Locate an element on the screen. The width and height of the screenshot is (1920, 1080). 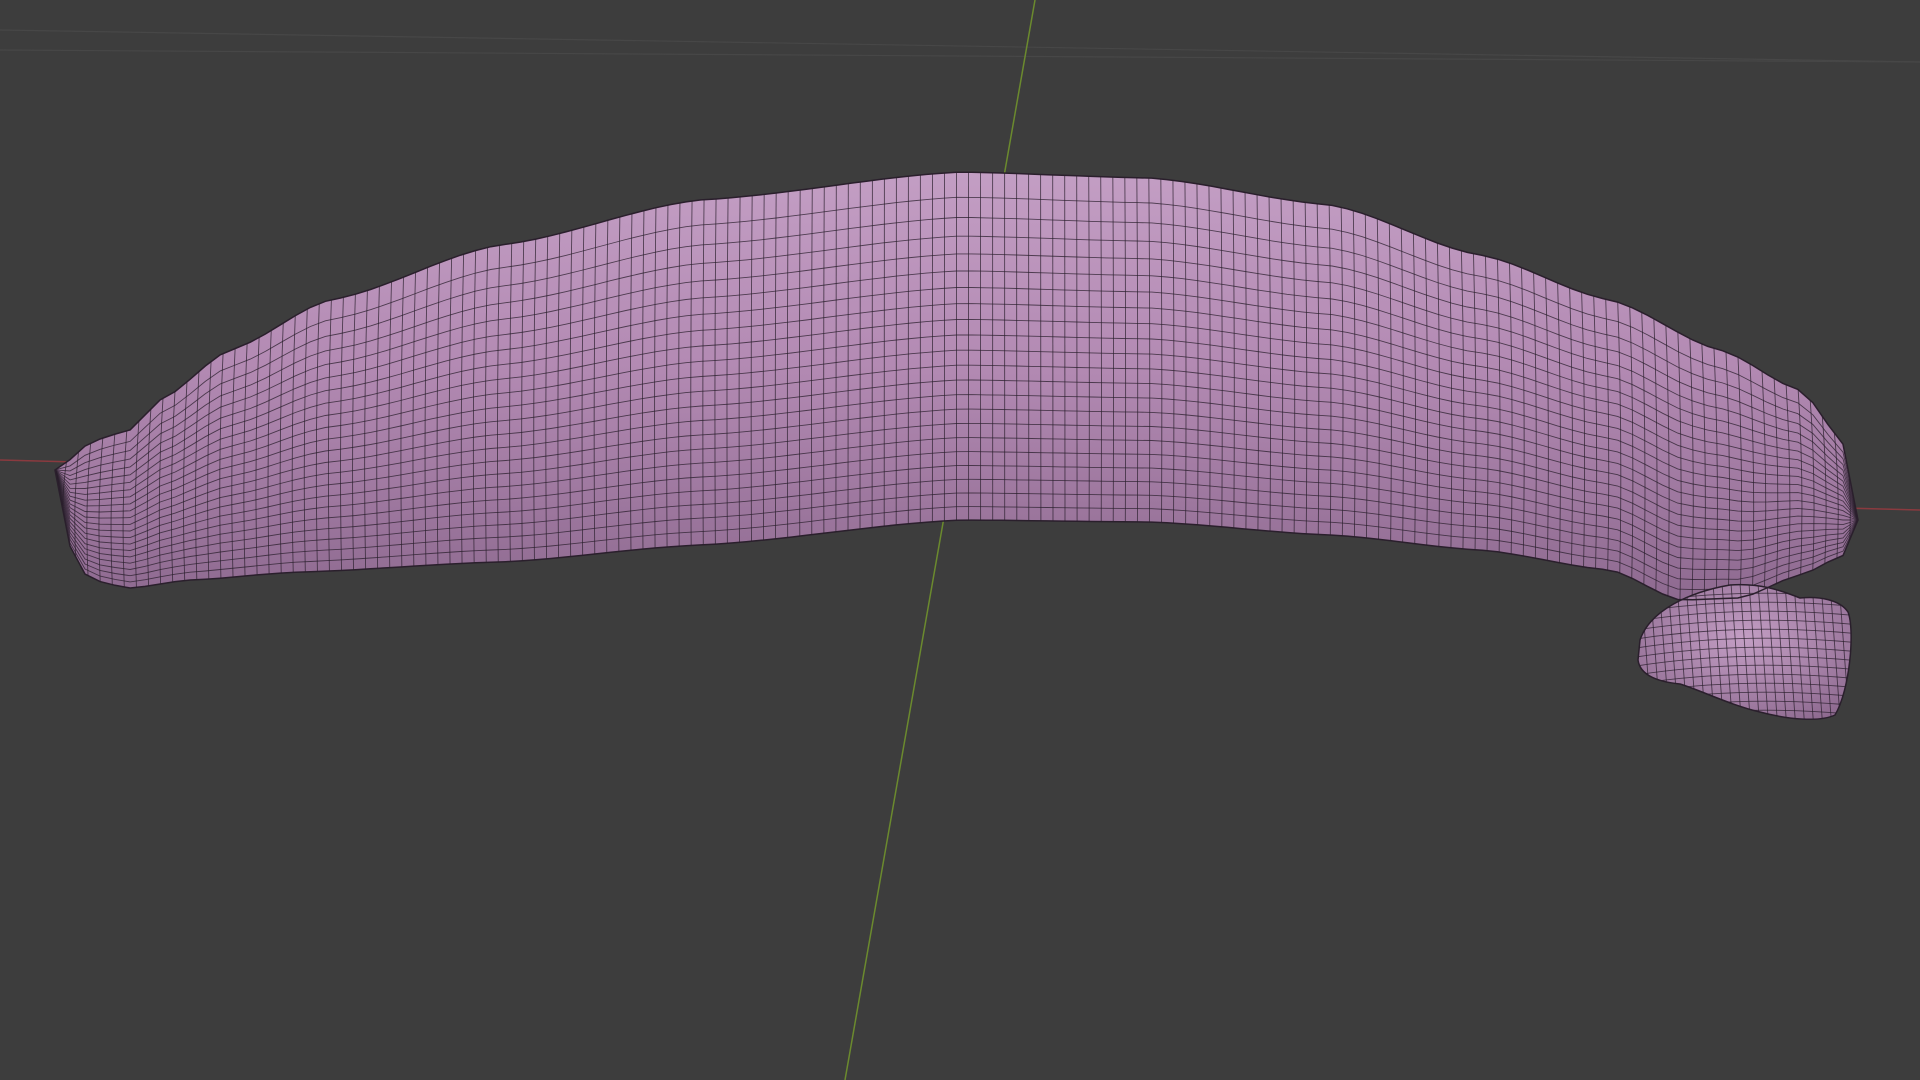
floor-grid is located at coordinates (960, 46).